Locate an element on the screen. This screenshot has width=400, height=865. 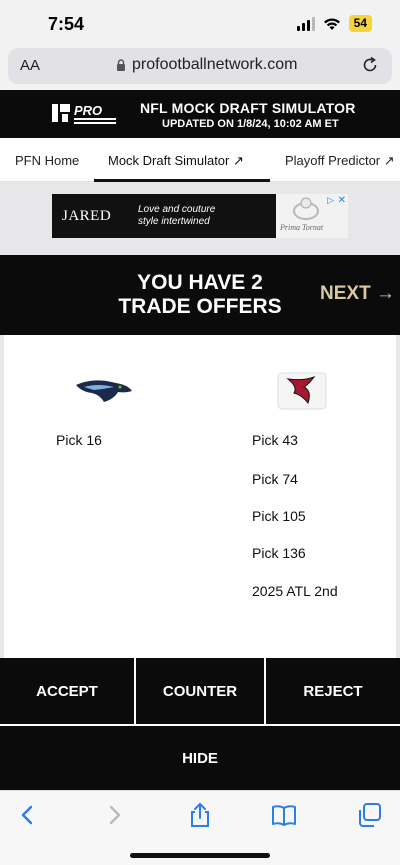
falcons-logo is located at coordinates (302, 391).